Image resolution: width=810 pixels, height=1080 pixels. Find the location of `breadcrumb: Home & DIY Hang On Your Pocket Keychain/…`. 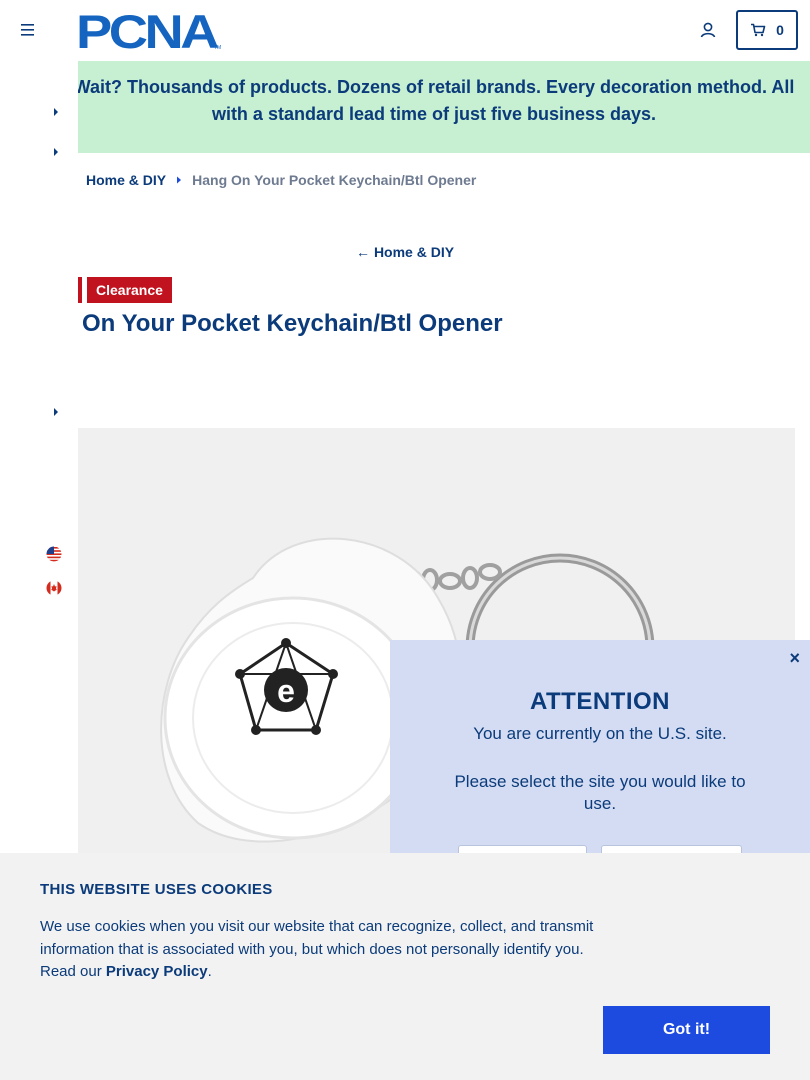

breadcrumb: Home & DIY Hang On Your Pocket Keychain/… is located at coordinates (281, 180).